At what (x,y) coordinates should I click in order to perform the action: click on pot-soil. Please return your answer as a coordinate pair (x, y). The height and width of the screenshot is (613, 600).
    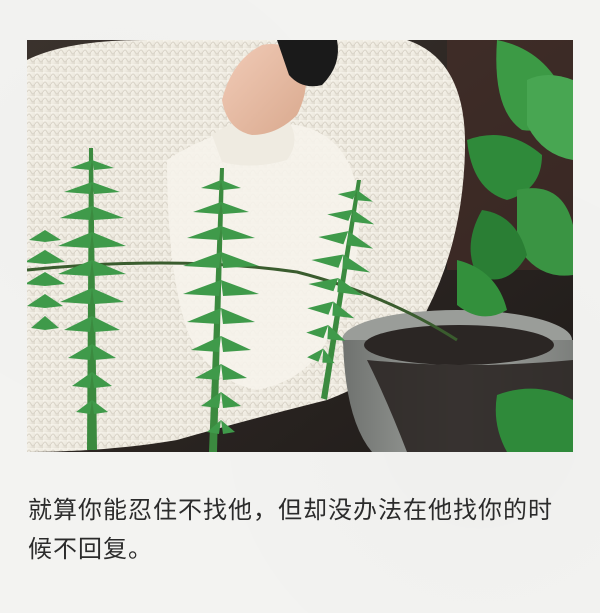
    Looking at the image, I should click on (459, 345).